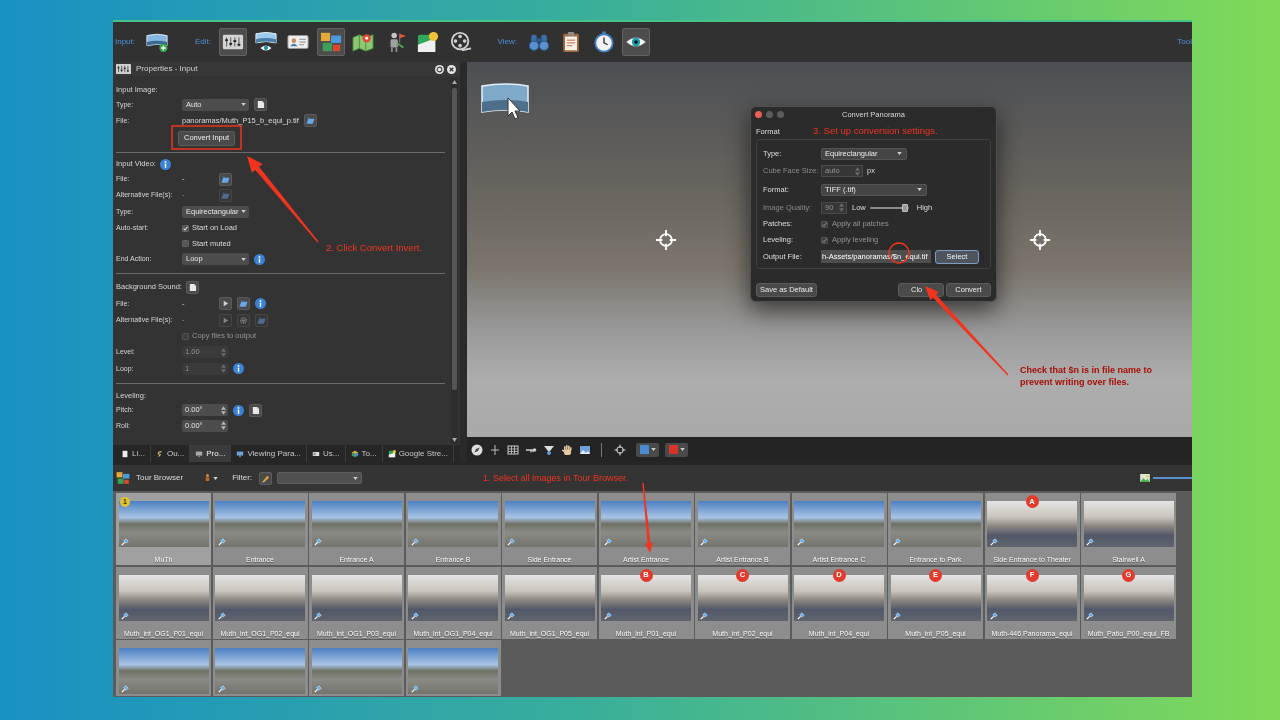 This screenshot has width=1280, height=720. What do you see at coordinates (157, 42) in the screenshot?
I see `panorama-plus-icon` at bounding box center [157, 42].